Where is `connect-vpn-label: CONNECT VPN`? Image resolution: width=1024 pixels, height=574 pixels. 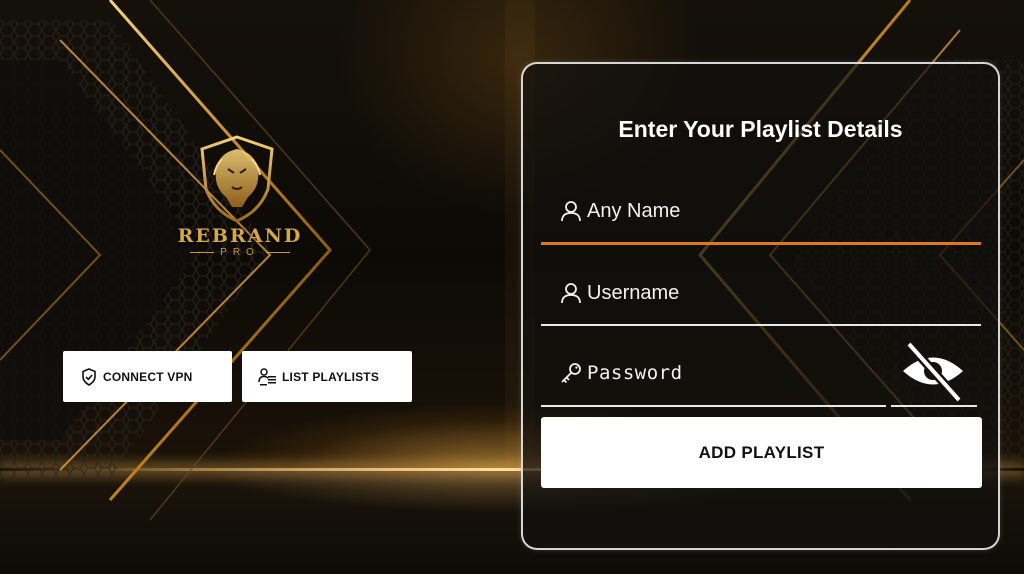 connect-vpn-label: CONNECT VPN is located at coordinates (148, 376).